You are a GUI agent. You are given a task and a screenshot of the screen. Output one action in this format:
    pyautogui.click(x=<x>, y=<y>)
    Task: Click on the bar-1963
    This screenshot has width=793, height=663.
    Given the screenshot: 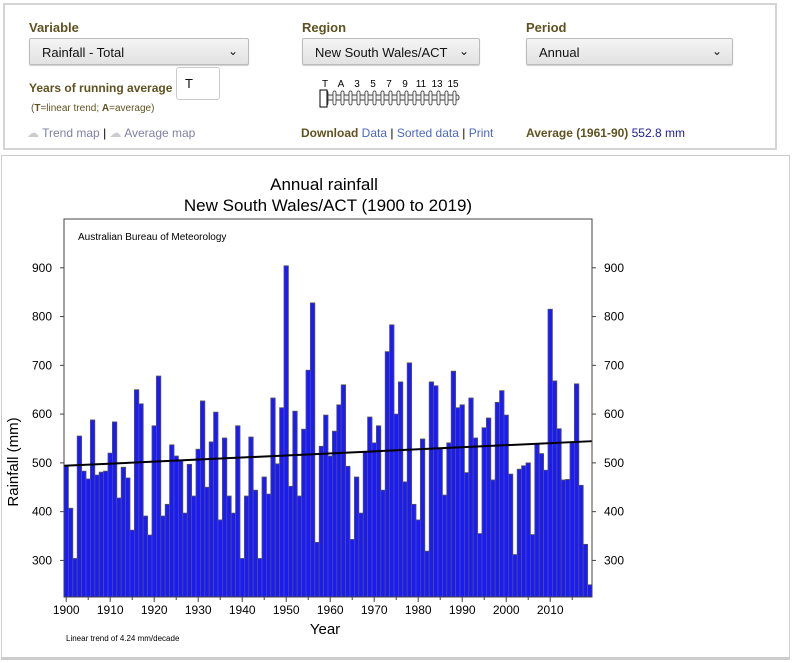 What is the action you would take?
    pyautogui.click(x=343, y=491)
    